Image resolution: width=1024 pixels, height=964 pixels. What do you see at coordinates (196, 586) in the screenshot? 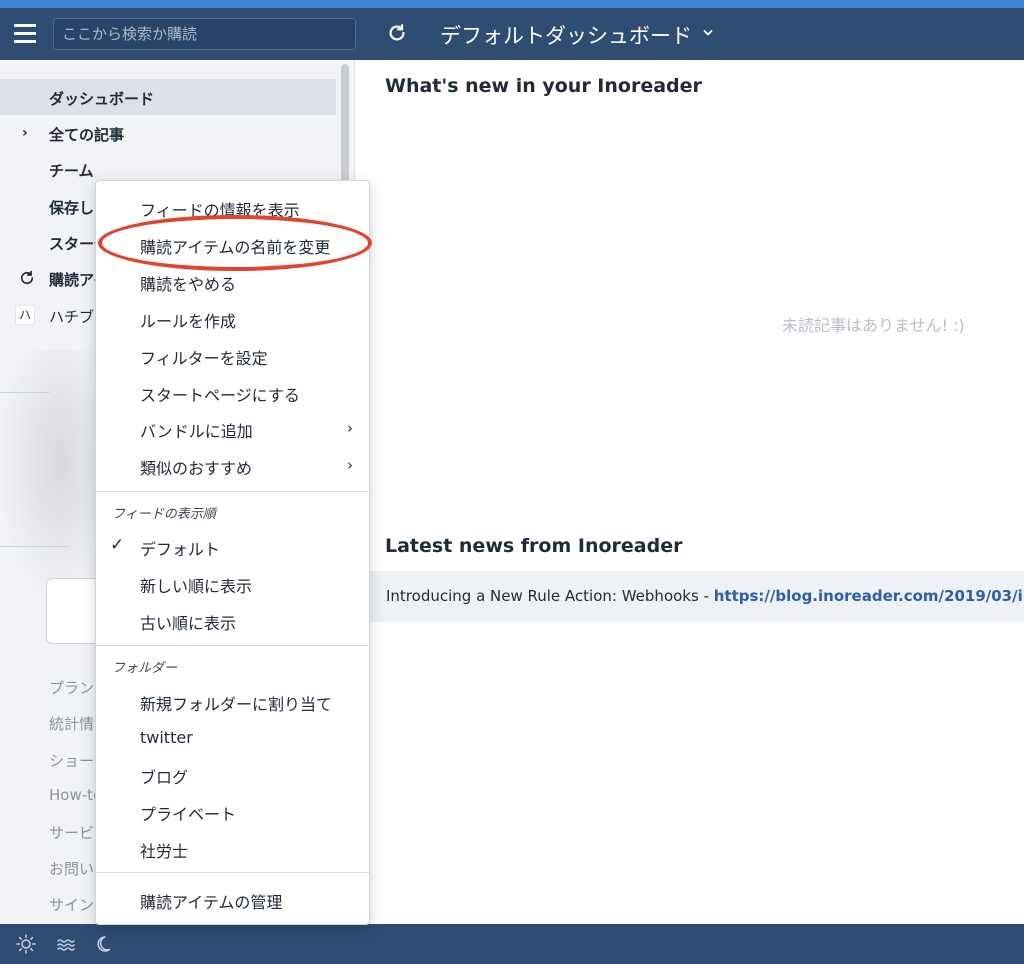
I see `menu-item-label: 新しい順に表示` at bounding box center [196, 586].